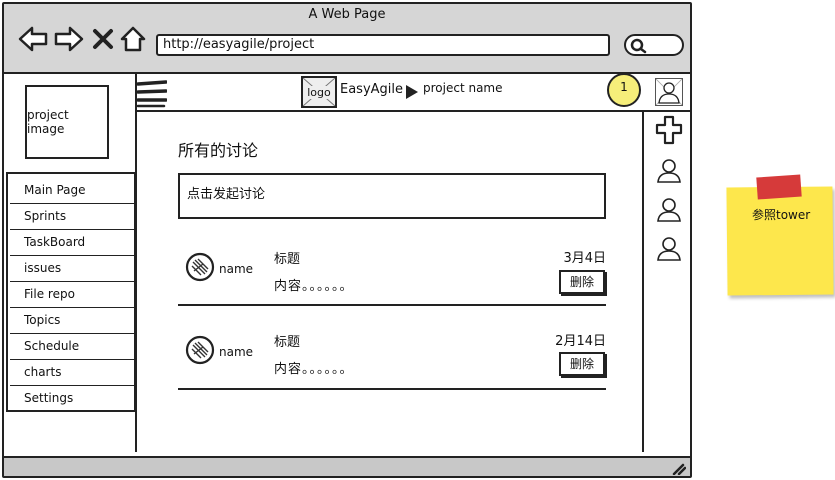  Describe the element at coordinates (781, 215) in the screenshot. I see `sticky-note-text: 参照tower` at that location.